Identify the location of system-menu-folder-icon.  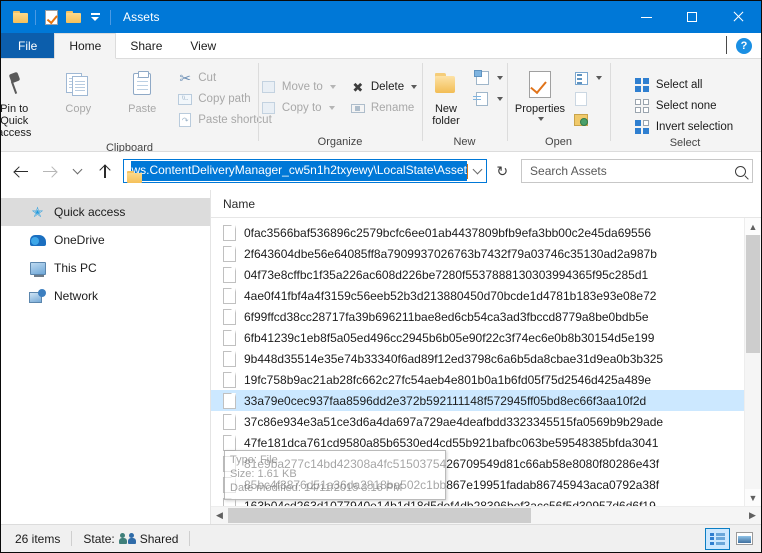
(20, 17).